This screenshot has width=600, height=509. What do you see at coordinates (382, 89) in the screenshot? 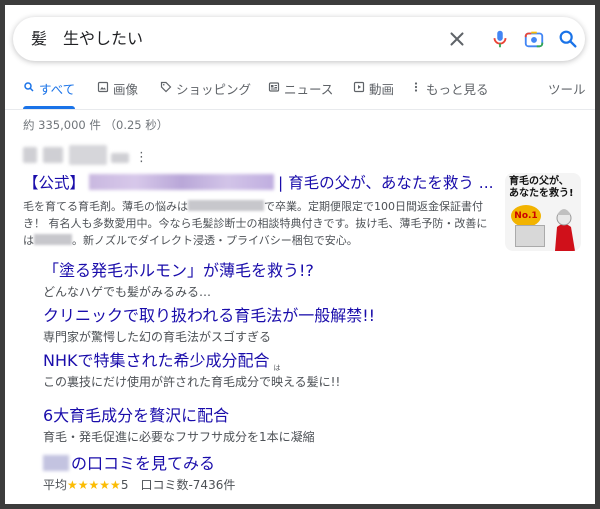
I see `tab-label: 動画` at bounding box center [382, 89].